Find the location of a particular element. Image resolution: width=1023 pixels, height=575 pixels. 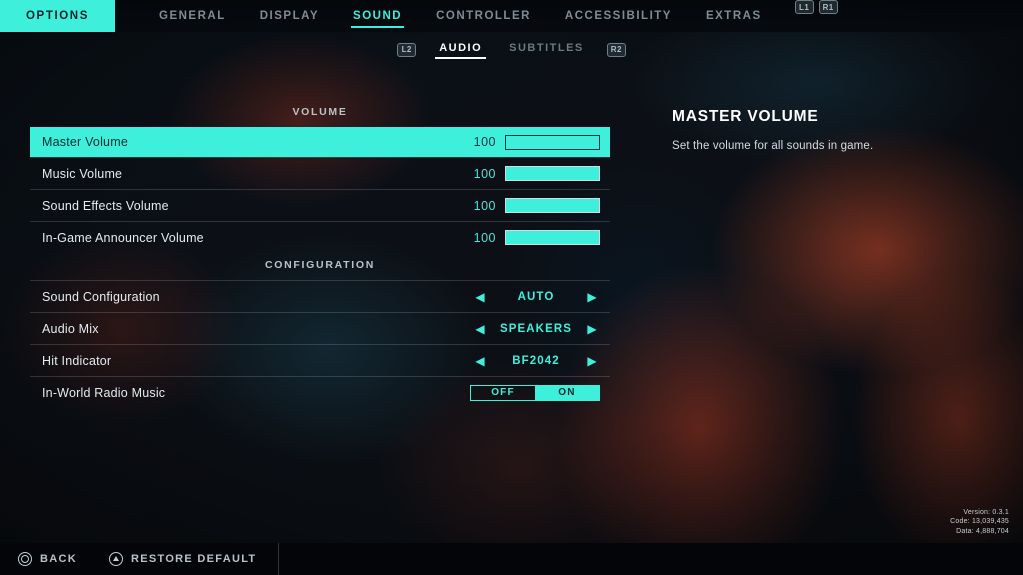

section-header-volume: VOLUME is located at coordinates (320, 112).